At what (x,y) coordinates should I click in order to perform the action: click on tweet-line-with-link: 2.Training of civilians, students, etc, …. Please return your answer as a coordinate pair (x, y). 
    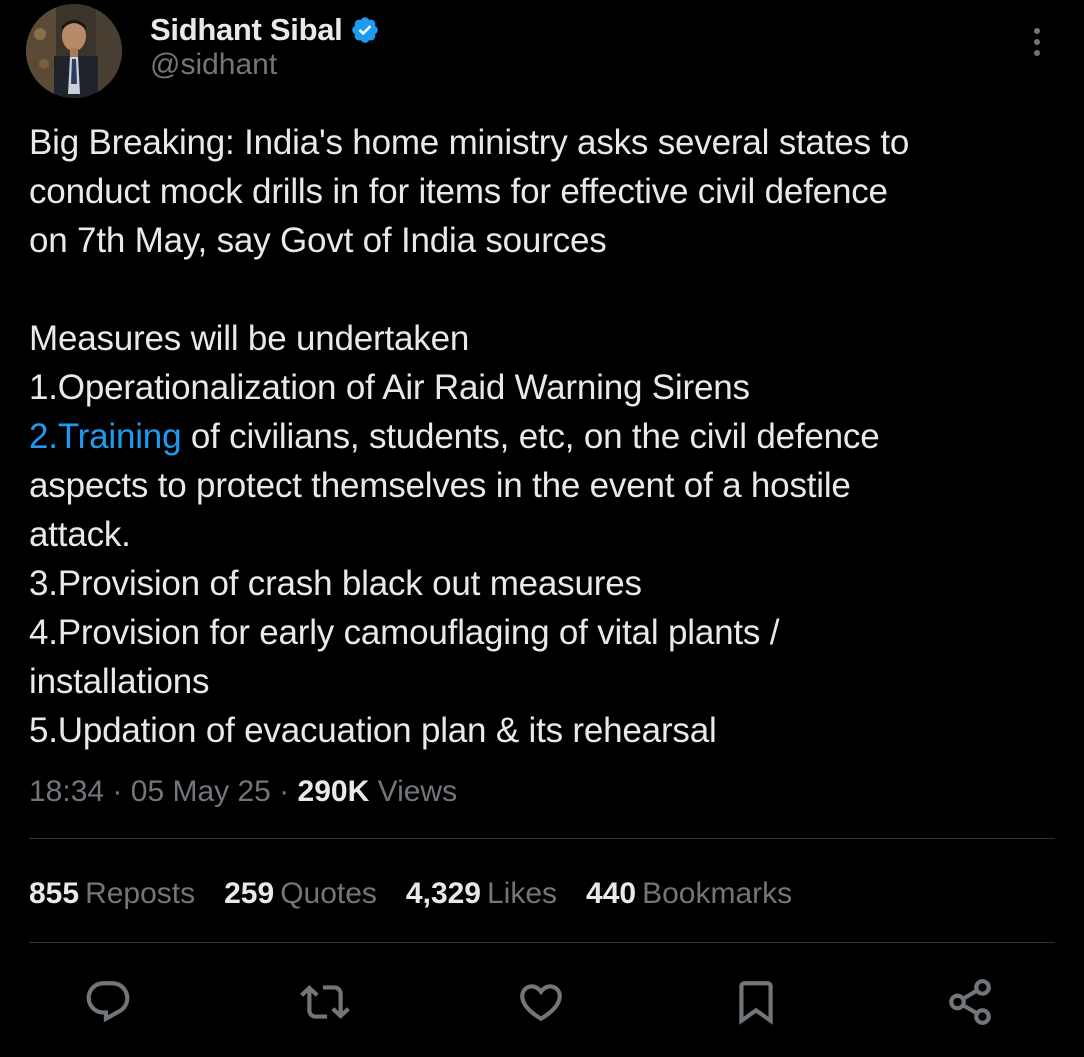
    Looking at the image, I should click on (544, 436).